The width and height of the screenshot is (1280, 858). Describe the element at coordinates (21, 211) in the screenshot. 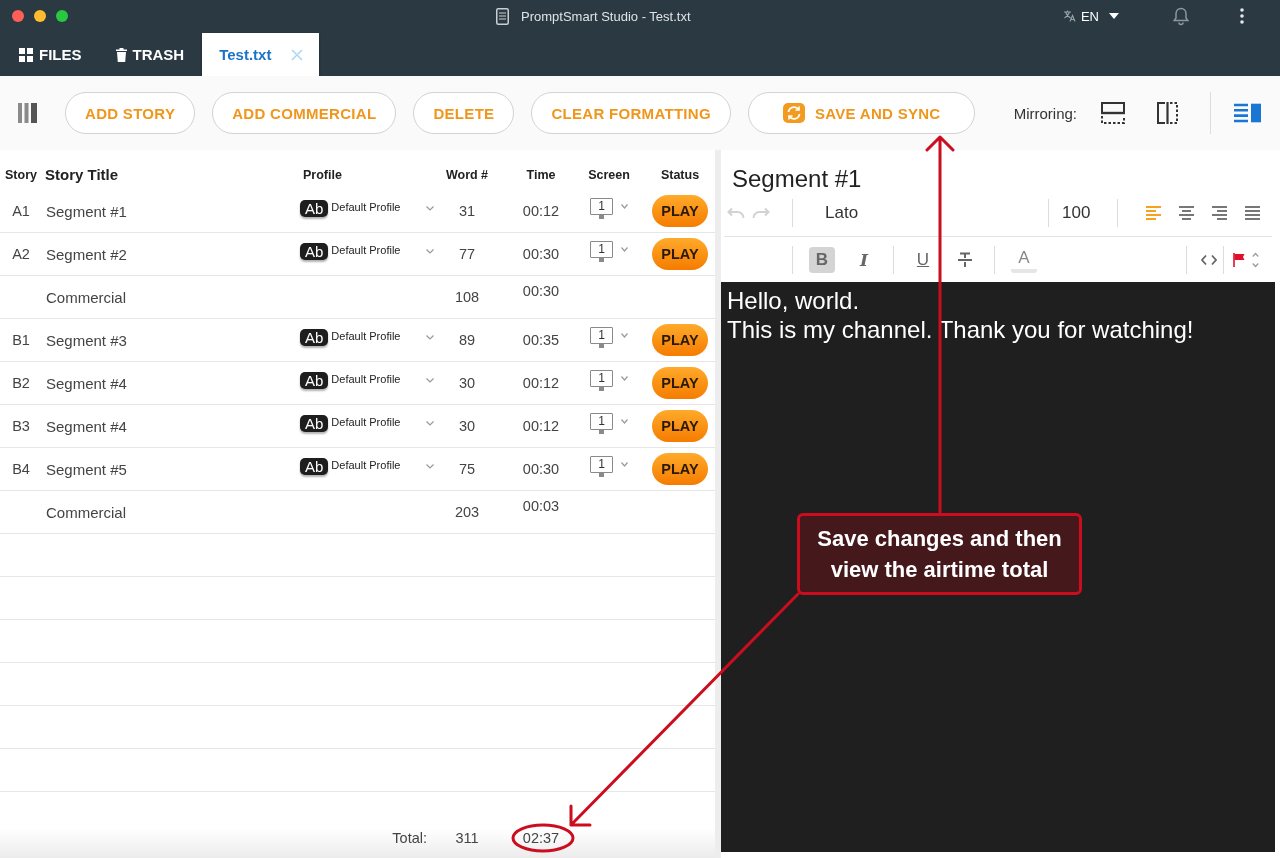

I see `story-id: A1` at that location.